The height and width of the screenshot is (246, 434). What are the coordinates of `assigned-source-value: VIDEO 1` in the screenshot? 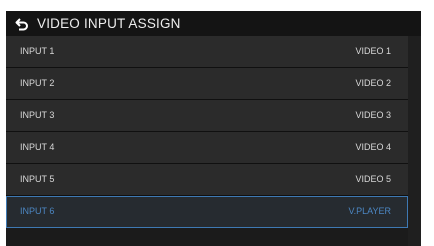 It's located at (373, 51).